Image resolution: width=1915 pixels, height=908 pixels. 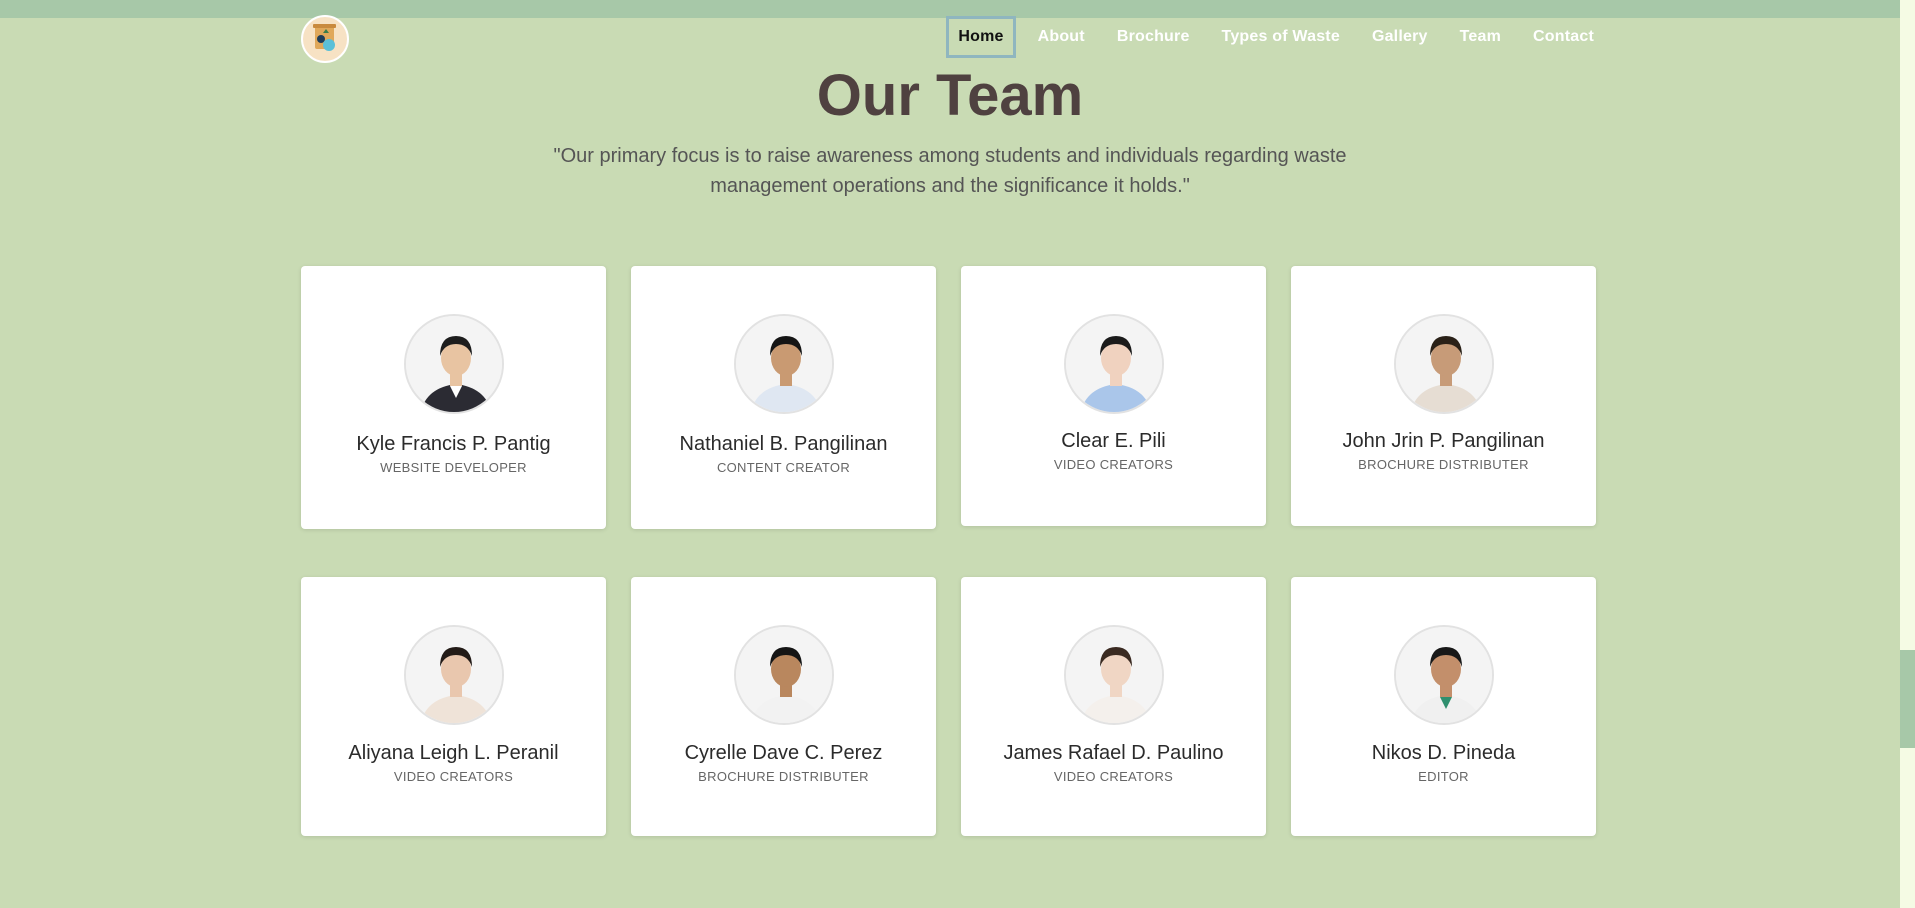 I want to click on scrollbar-track, so click(x=1907, y=454).